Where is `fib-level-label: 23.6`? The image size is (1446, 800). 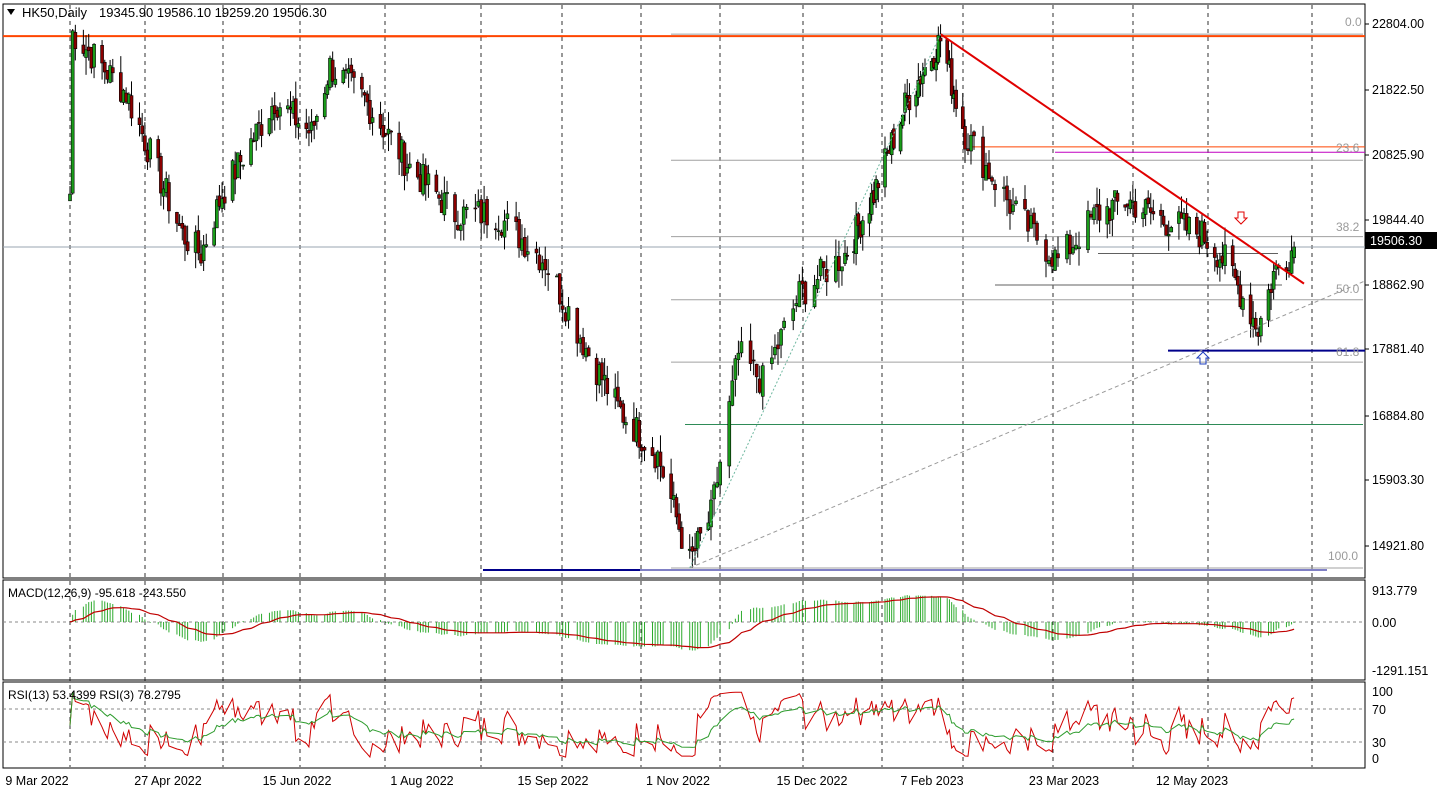
fib-level-label: 23.6 is located at coordinates (1348, 148).